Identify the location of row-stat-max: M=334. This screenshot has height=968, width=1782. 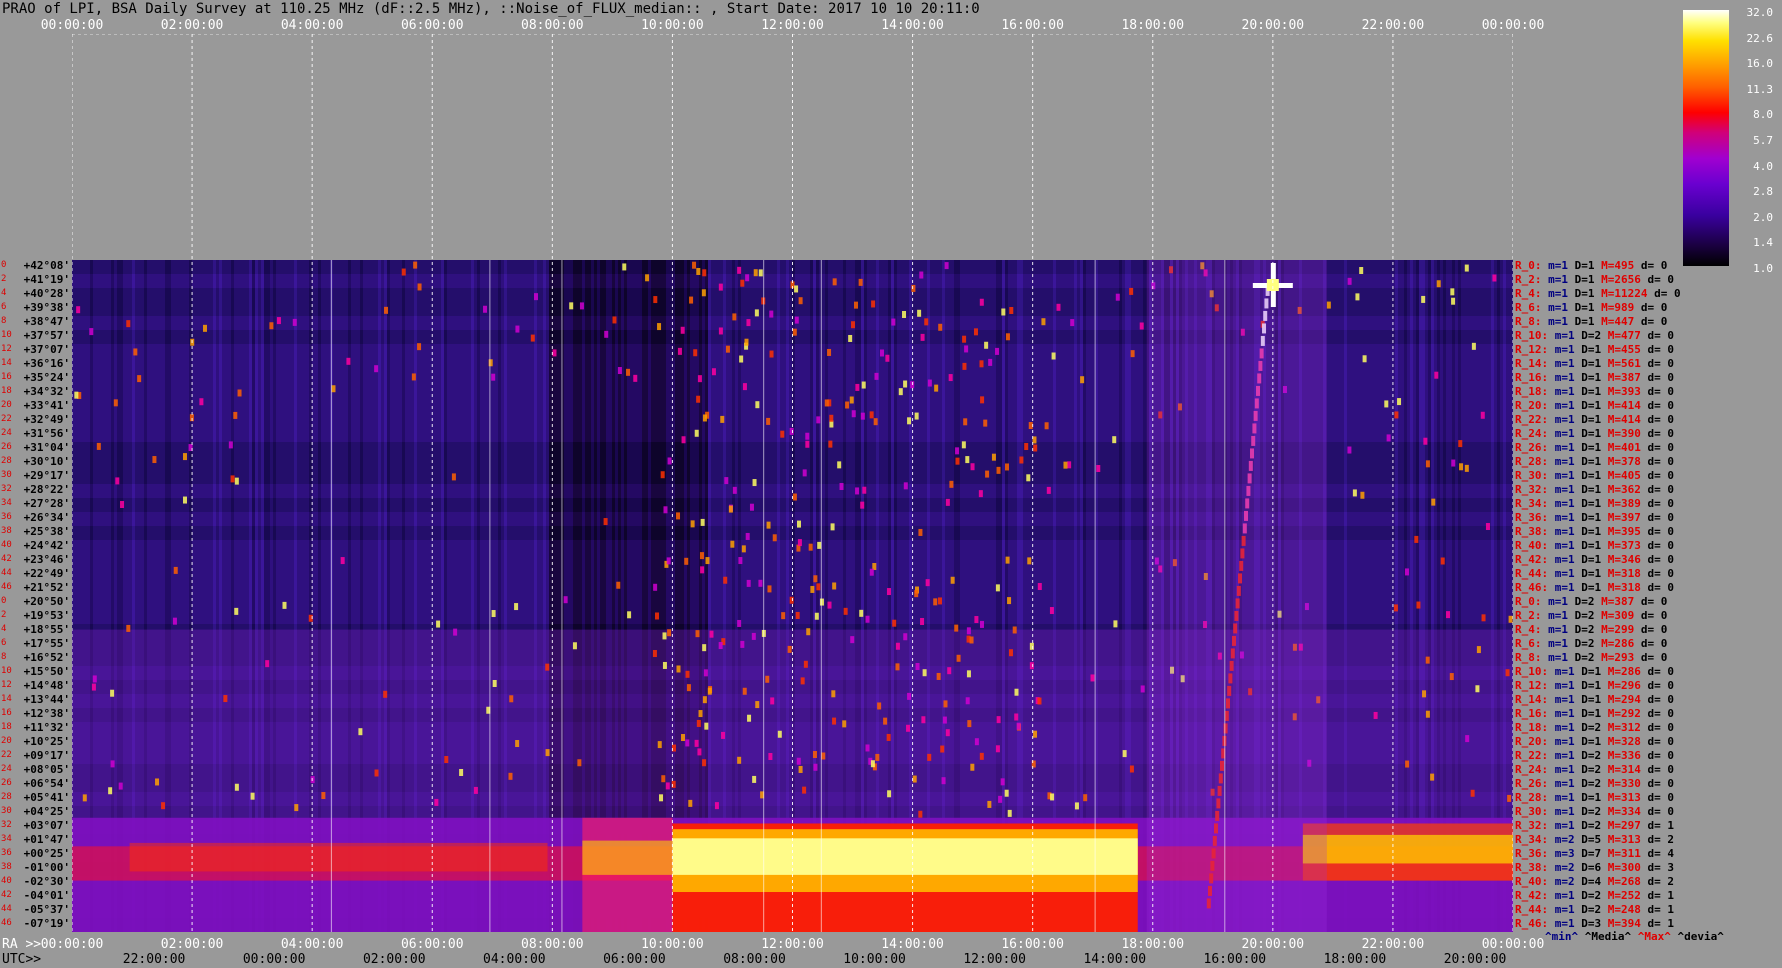
(1627, 811).